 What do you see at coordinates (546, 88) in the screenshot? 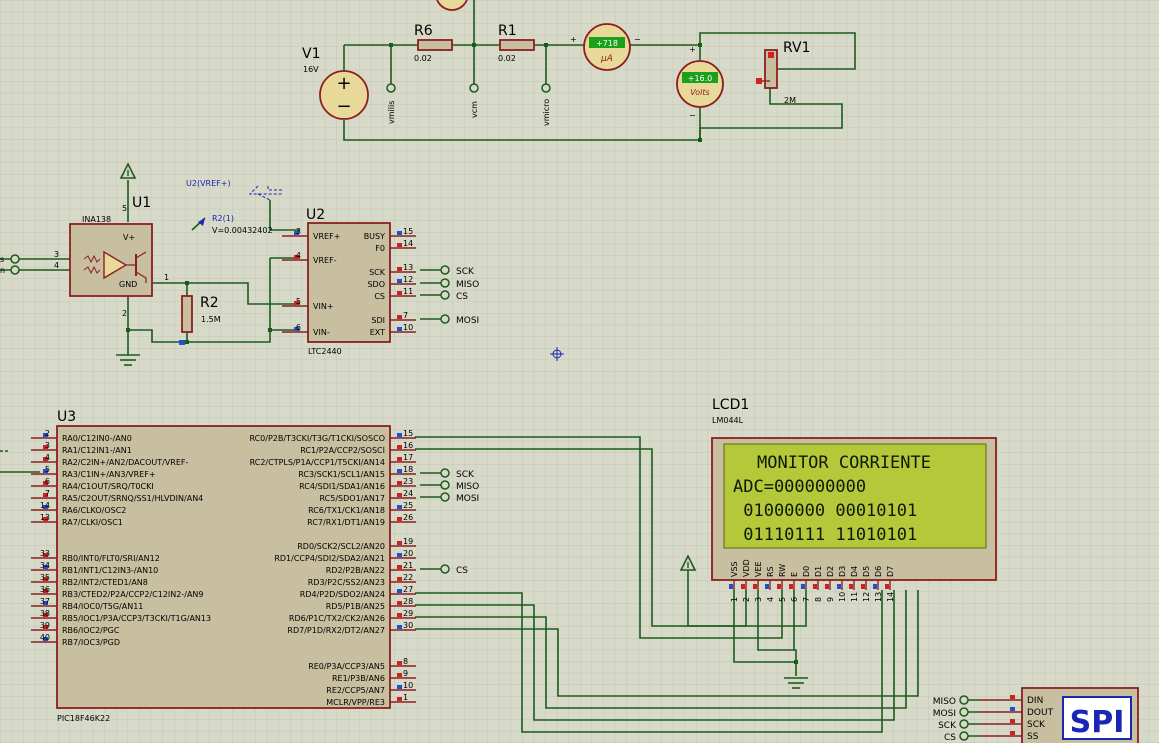
I see `terminal-vmicro` at bounding box center [546, 88].